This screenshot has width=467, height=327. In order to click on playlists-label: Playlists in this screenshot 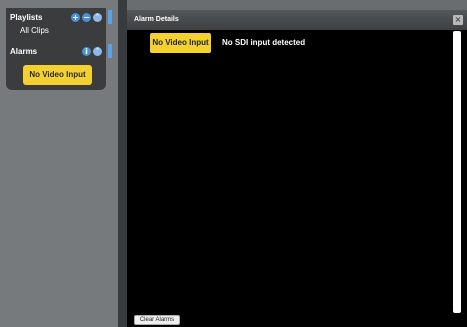, I will do `click(26, 17)`.